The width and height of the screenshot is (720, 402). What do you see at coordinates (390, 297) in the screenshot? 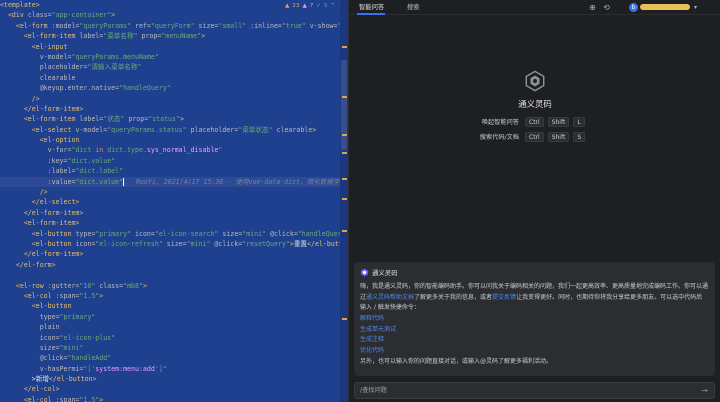
I see `help-doc-link: 通义灵码帮助文档` at bounding box center [390, 297].